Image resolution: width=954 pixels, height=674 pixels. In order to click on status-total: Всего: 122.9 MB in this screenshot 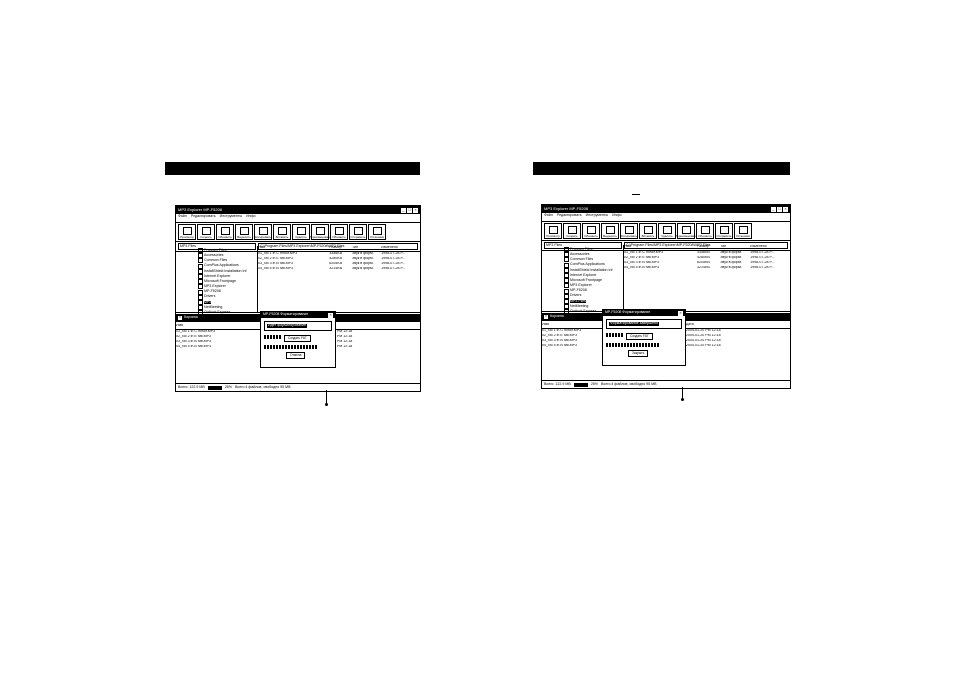, I will do `click(557, 383)`.